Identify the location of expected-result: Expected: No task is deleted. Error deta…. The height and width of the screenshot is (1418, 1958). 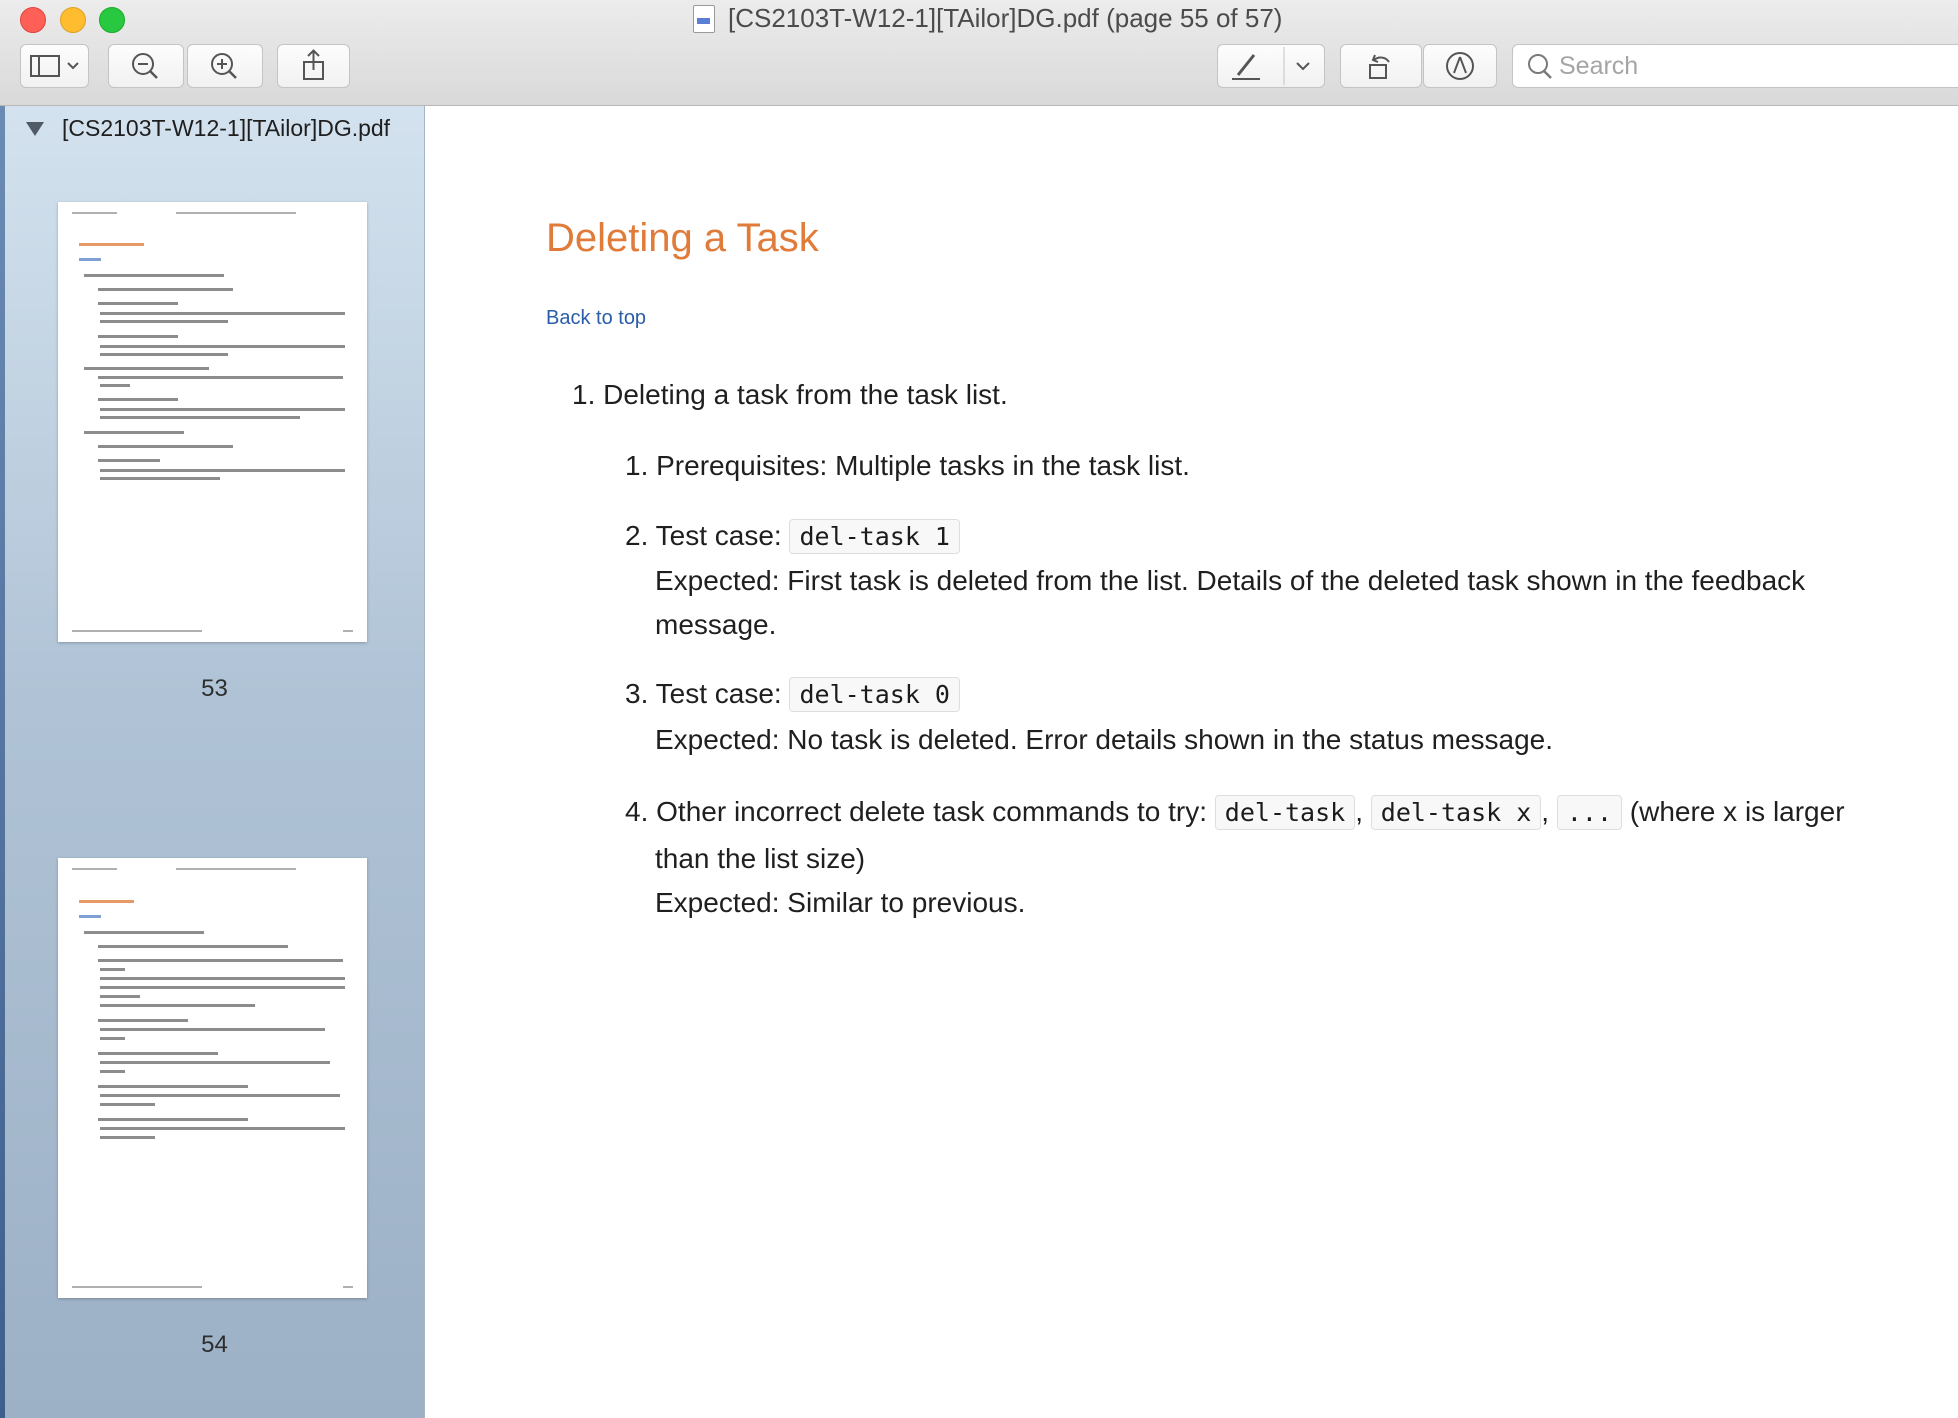
(1104, 739).